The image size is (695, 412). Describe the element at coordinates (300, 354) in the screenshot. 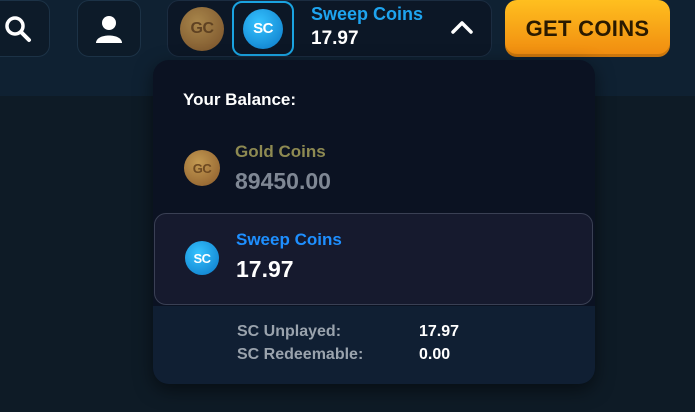

I see `sc-redeemable-label: SC Redeemable:` at that location.